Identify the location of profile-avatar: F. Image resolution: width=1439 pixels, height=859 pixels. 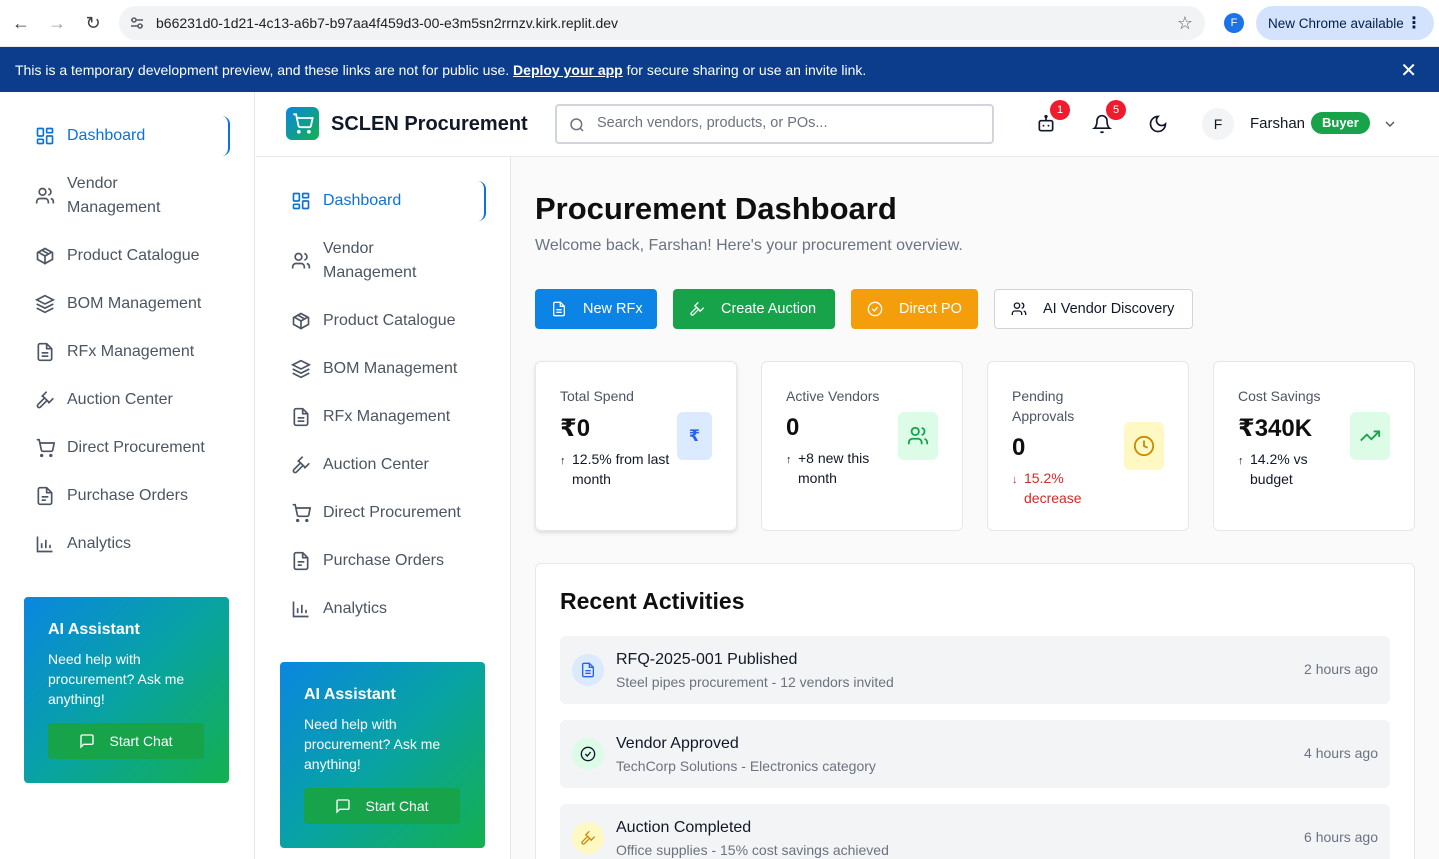
(1234, 23).